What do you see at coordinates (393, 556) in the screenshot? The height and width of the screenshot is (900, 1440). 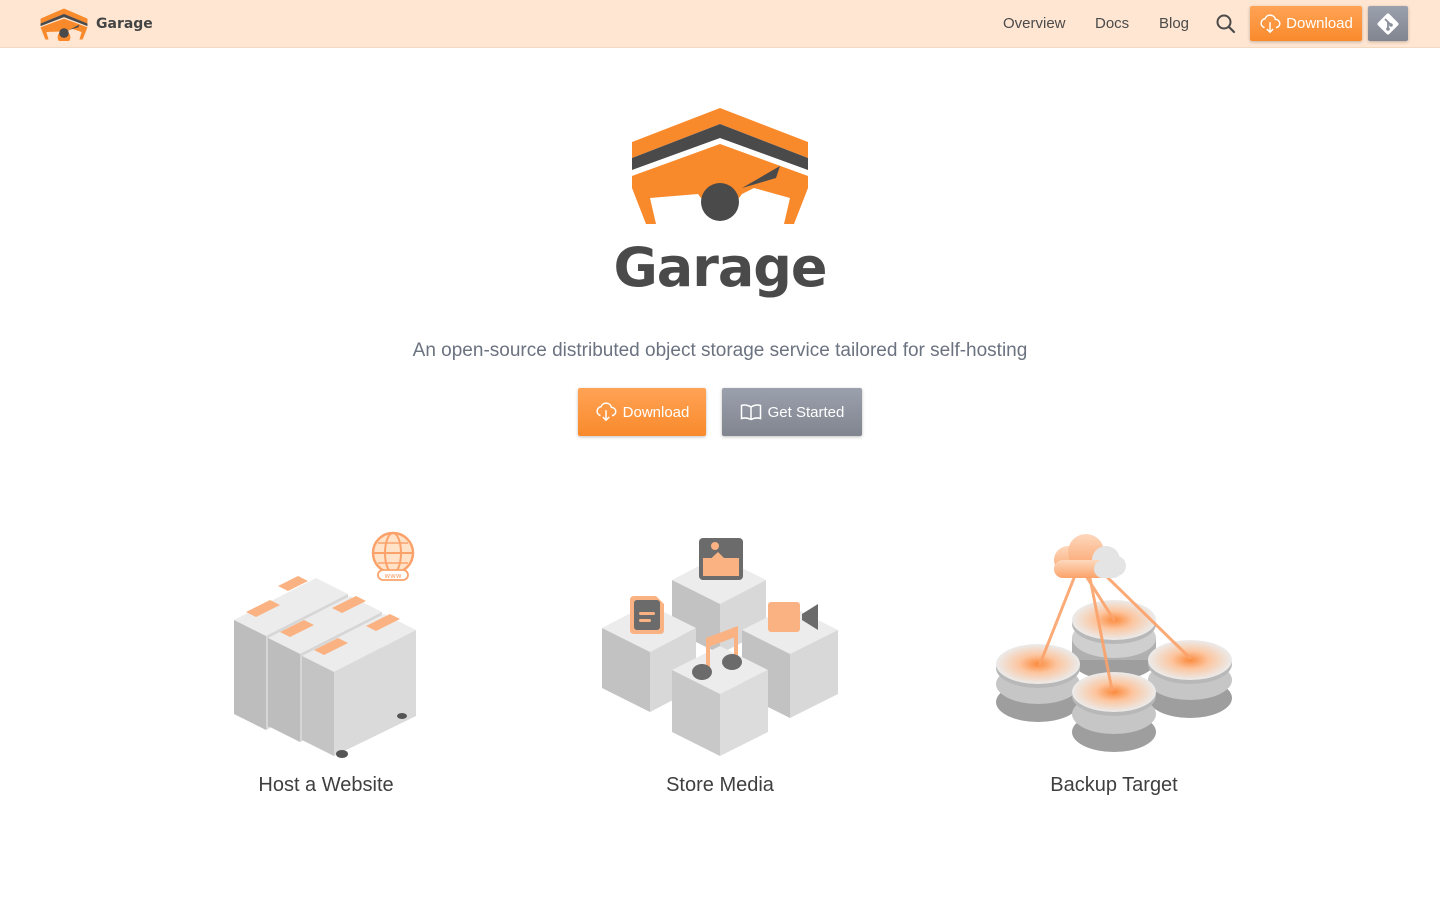 I see `globe-icon: www` at bounding box center [393, 556].